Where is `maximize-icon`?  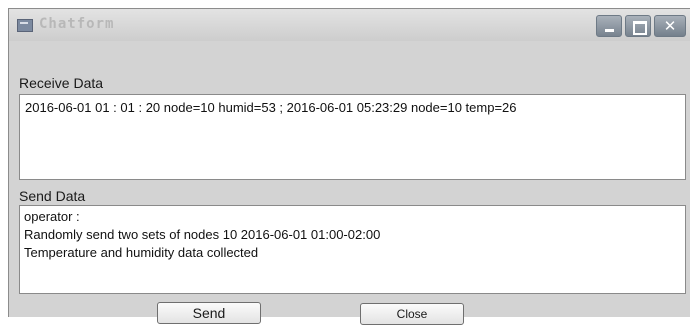
maximize-icon is located at coordinates (640, 28).